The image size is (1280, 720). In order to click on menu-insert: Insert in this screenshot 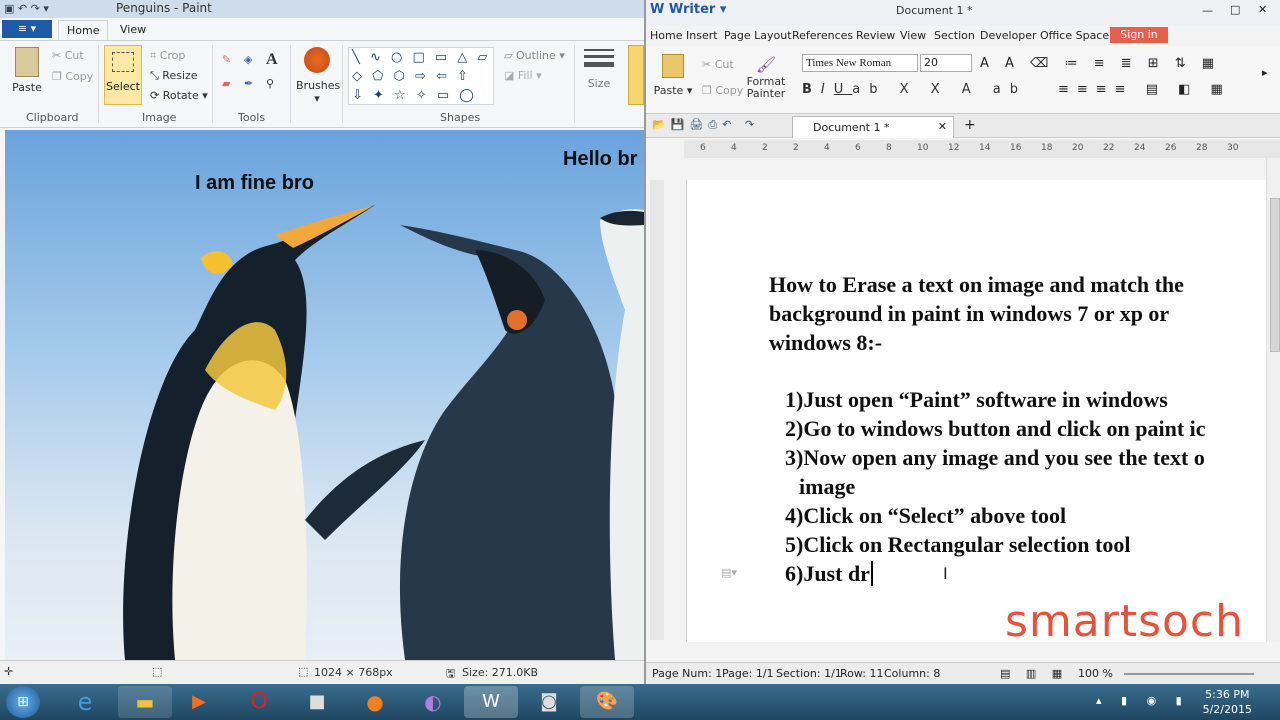, I will do `click(702, 35)`.